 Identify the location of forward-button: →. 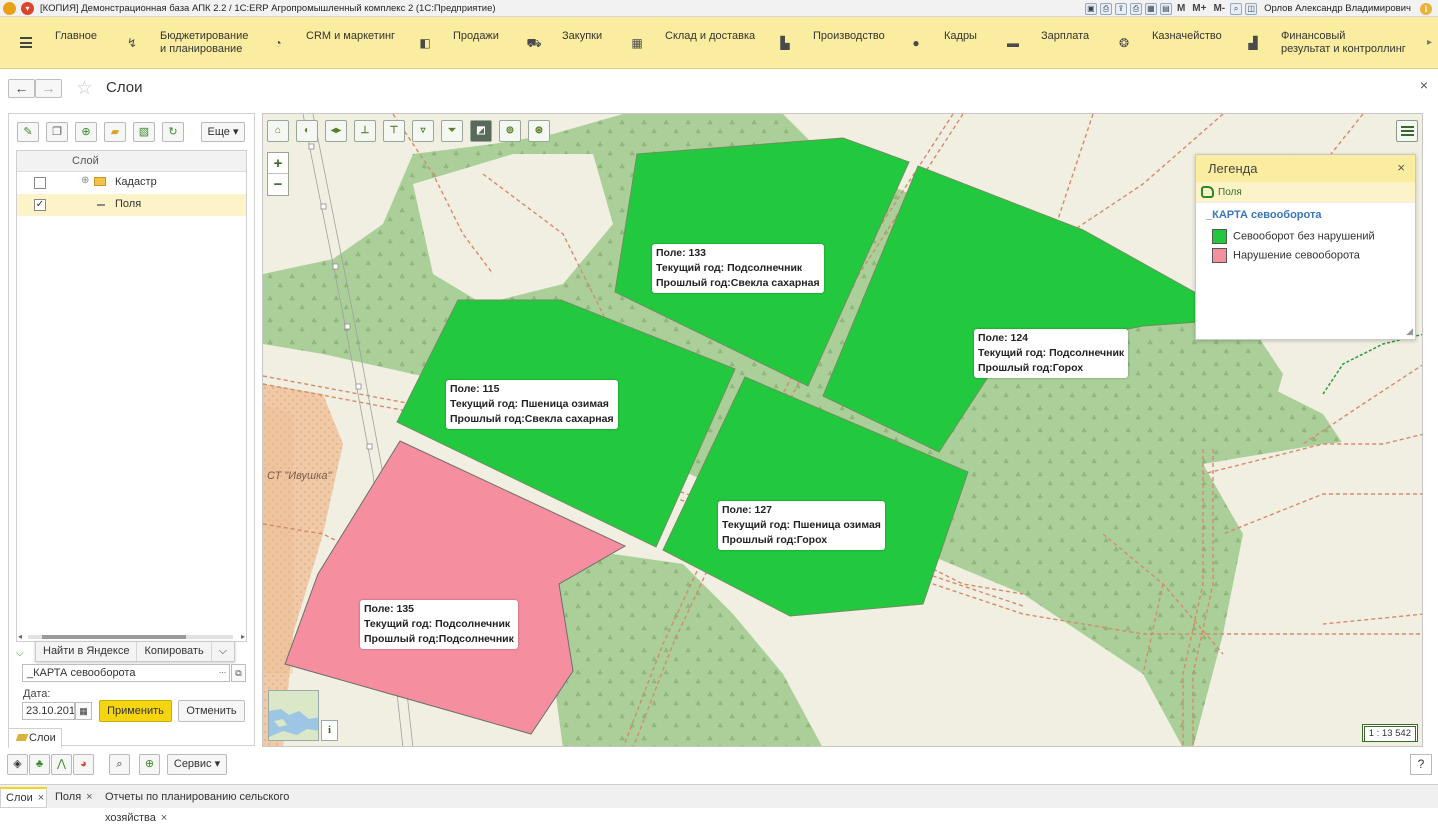
(48, 88).